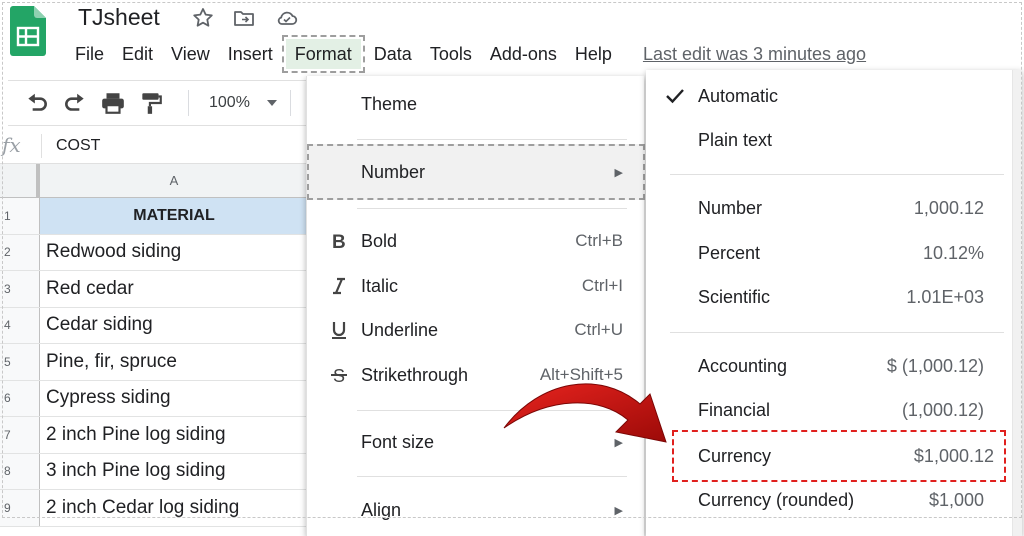 The width and height of the screenshot is (1024, 536). What do you see at coordinates (37, 103) in the screenshot?
I see `undo-icon` at bounding box center [37, 103].